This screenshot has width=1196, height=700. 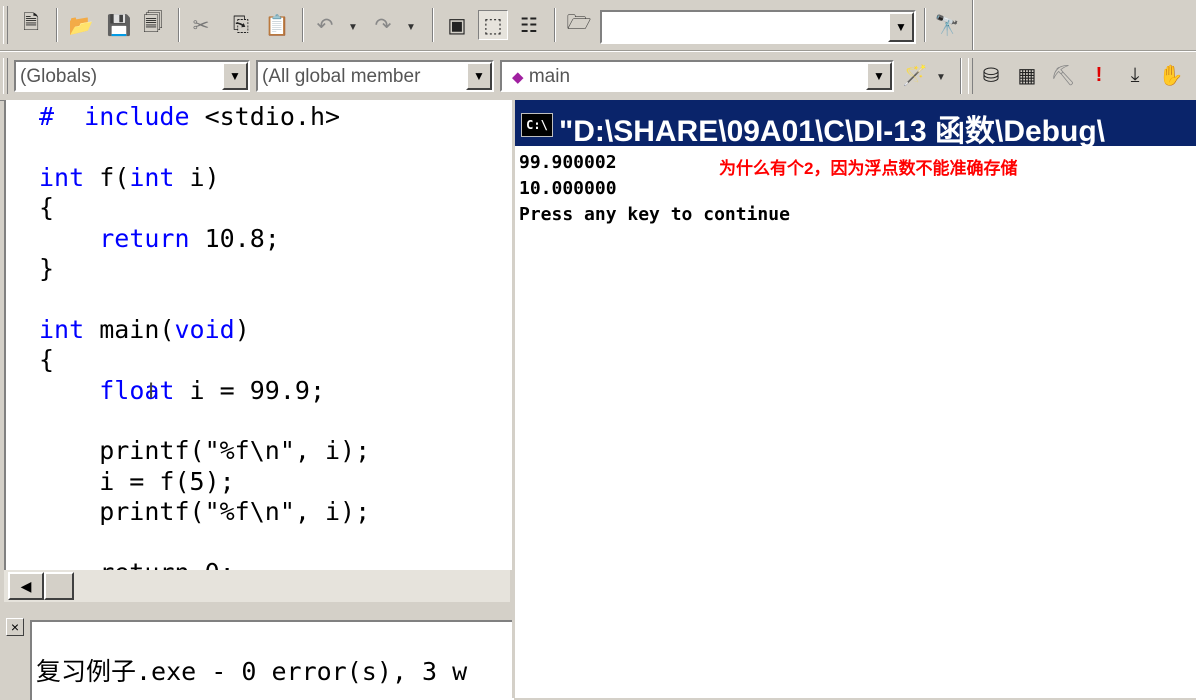 What do you see at coordinates (568, 162) in the screenshot?
I see `console-line: 99.900002` at bounding box center [568, 162].